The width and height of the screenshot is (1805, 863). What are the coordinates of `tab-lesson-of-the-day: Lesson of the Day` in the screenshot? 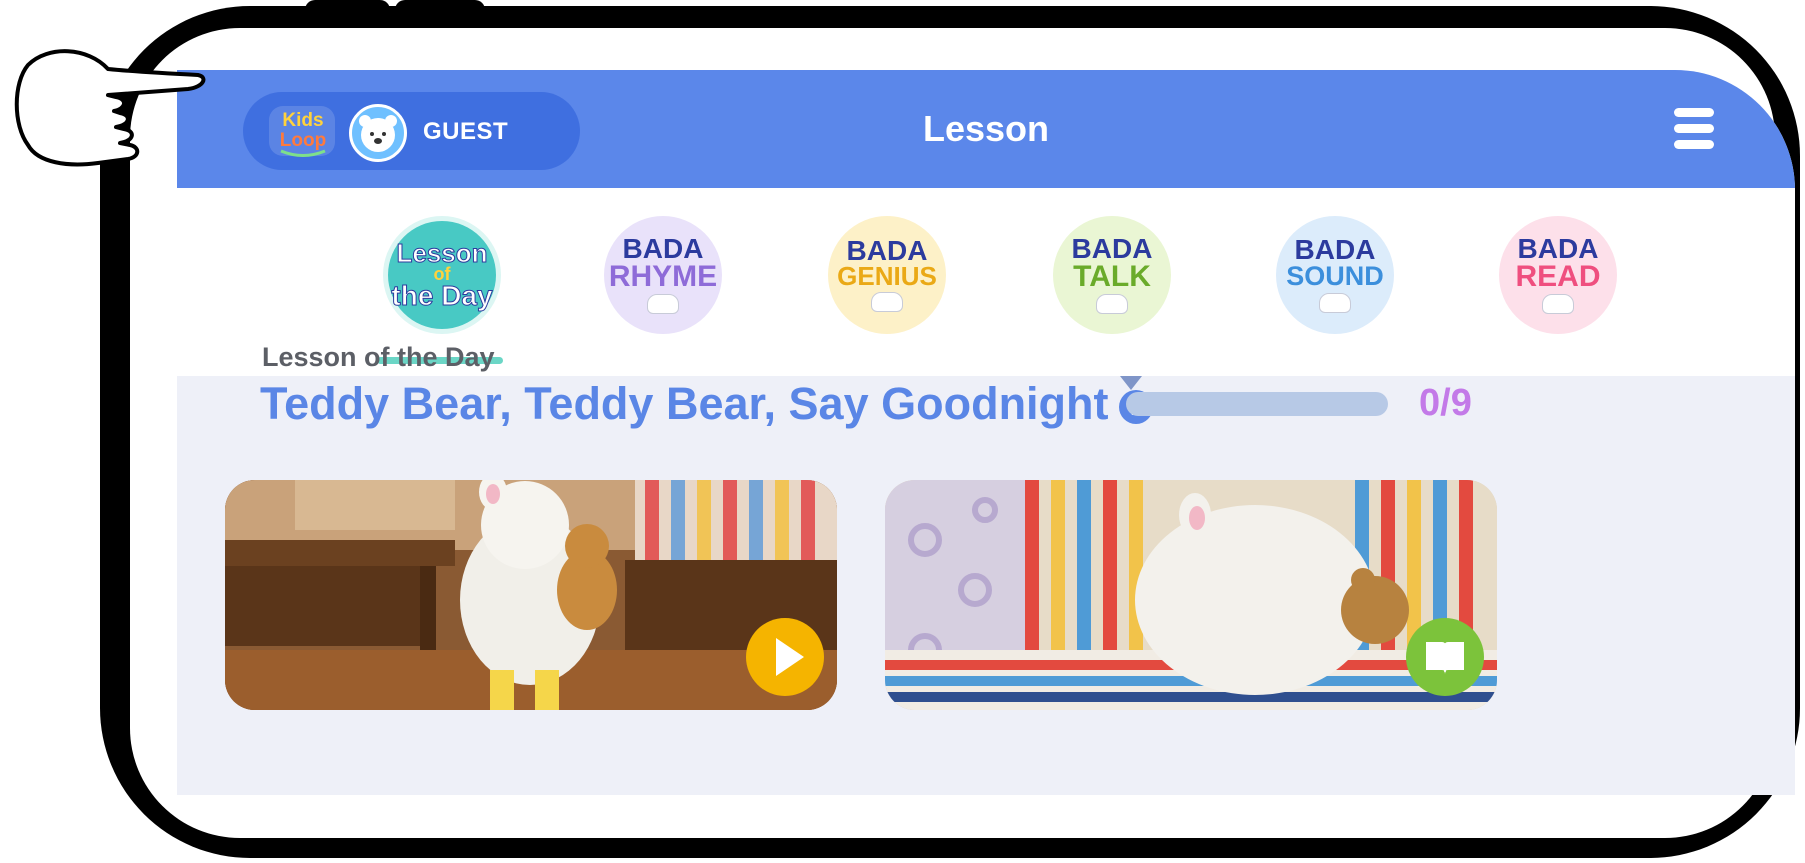 It's located at (442, 275).